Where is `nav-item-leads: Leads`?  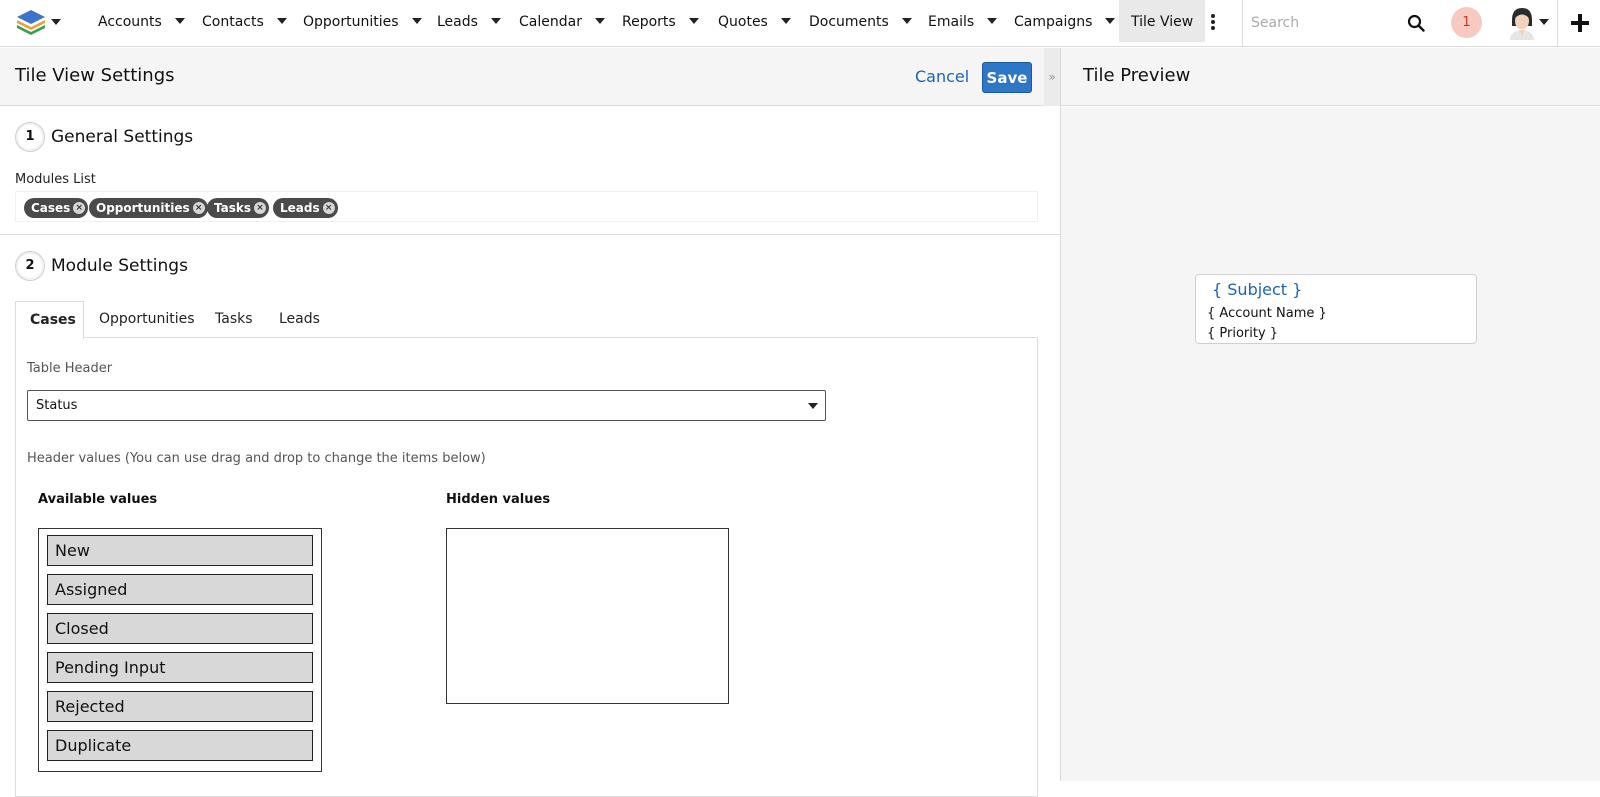
nav-item-leads: Leads is located at coordinates (469, 21).